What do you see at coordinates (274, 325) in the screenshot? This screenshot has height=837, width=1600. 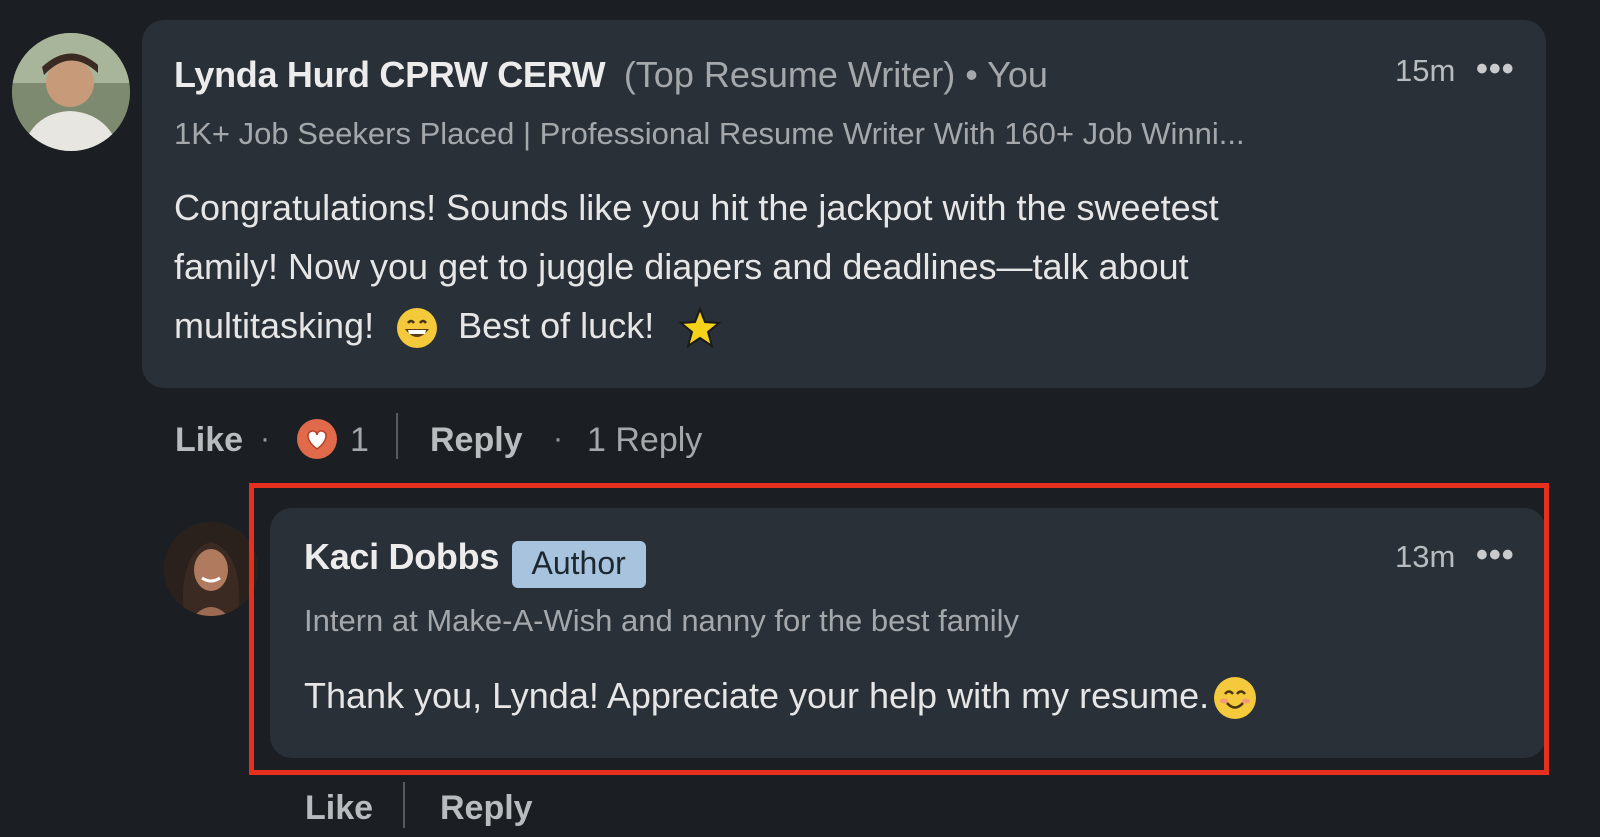 I see `comment-text-part: multitasking!` at bounding box center [274, 325].